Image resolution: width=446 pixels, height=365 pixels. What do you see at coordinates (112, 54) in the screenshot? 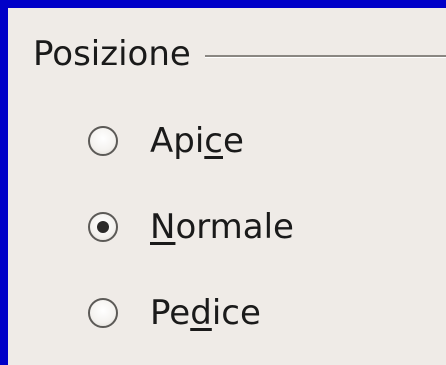
I see `group-title: Posizione` at bounding box center [112, 54].